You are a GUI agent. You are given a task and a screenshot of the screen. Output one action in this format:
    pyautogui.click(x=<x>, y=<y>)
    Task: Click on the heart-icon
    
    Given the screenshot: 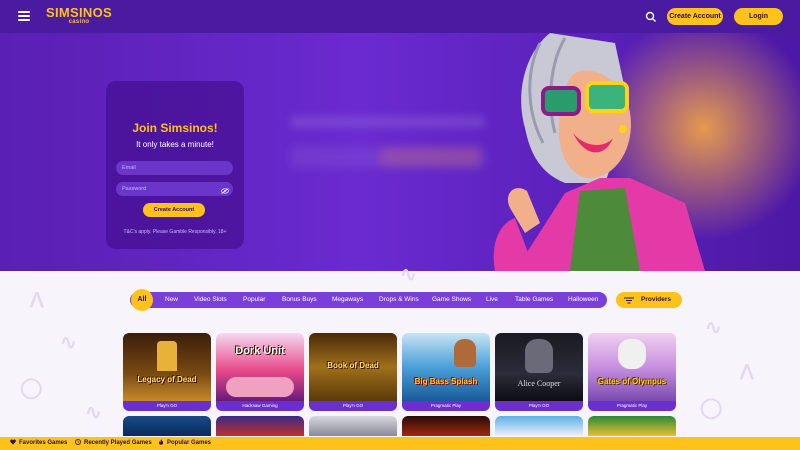 What is the action you would take?
    pyautogui.click(x=13, y=442)
    